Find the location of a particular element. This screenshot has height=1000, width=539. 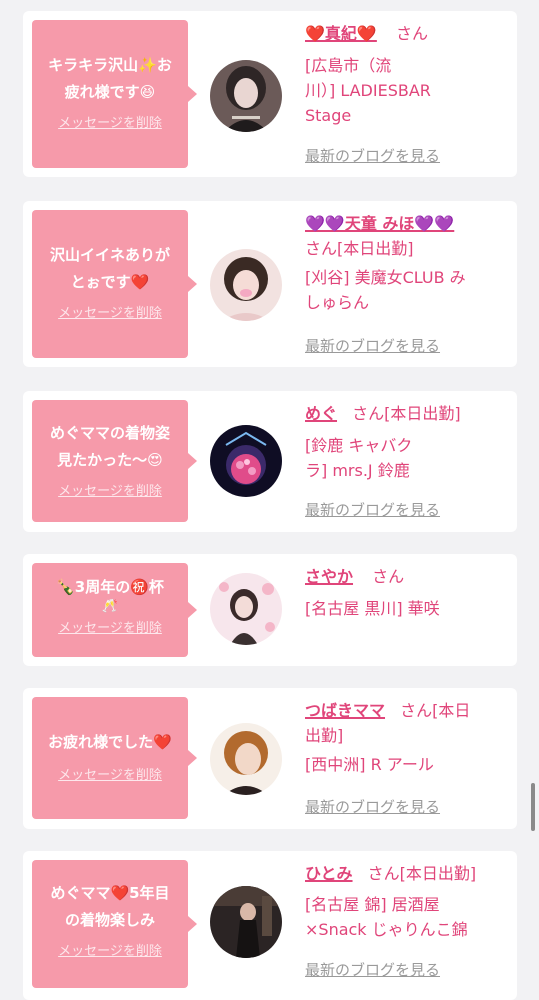

sender-info: さやか さん [名古屋 黒川] 華咲 is located at coordinates (408, 592).